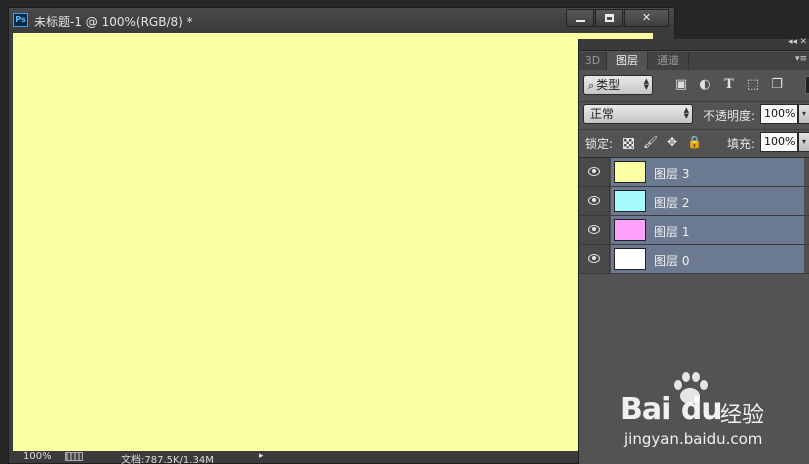 The height and width of the screenshot is (464, 809). Describe the element at coordinates (591, 85) in the screenshot. I see `search-icon: ⌕` at that location.